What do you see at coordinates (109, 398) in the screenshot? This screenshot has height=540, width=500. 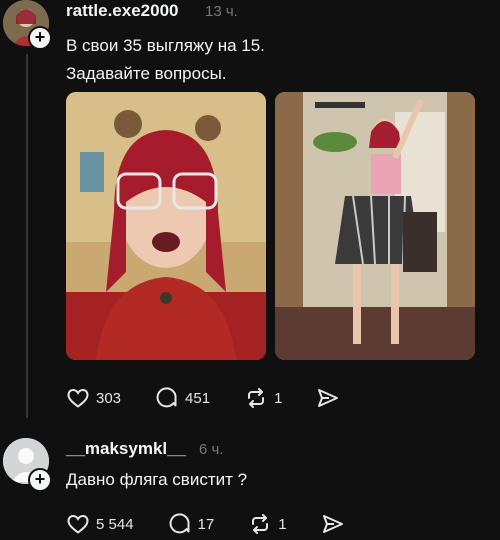 I see `like-count: 303` at bounding box center [109, 398].